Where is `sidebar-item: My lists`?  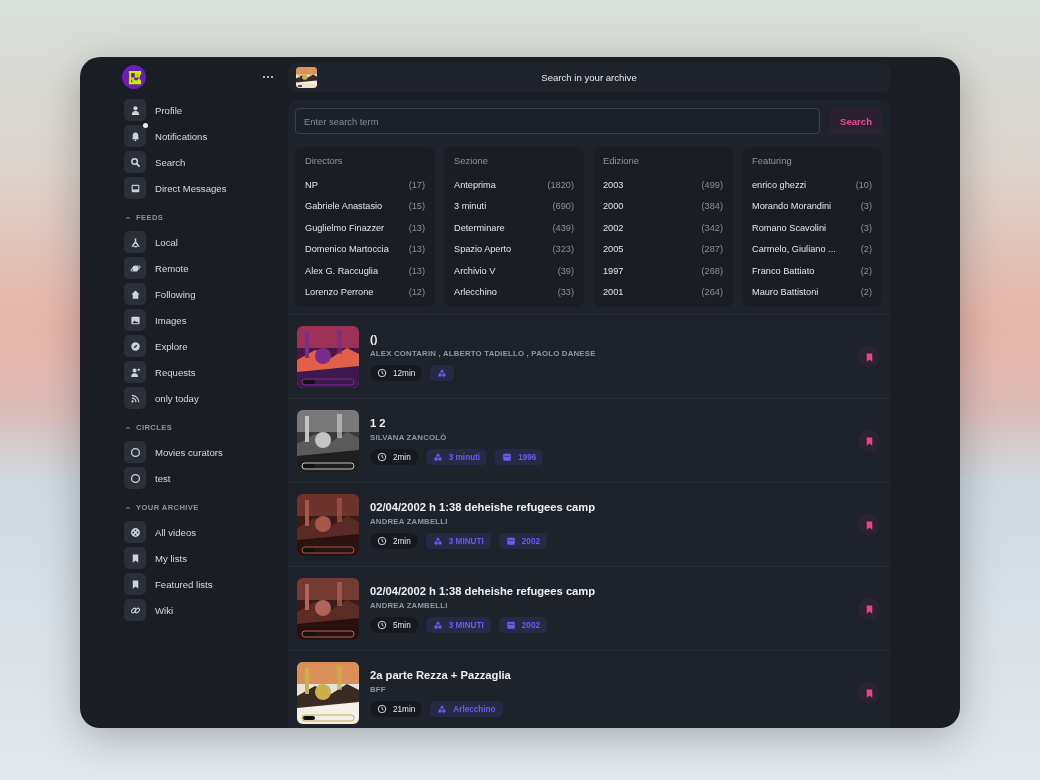 sidebar-item: My lists is located at coordinates (202, 558).